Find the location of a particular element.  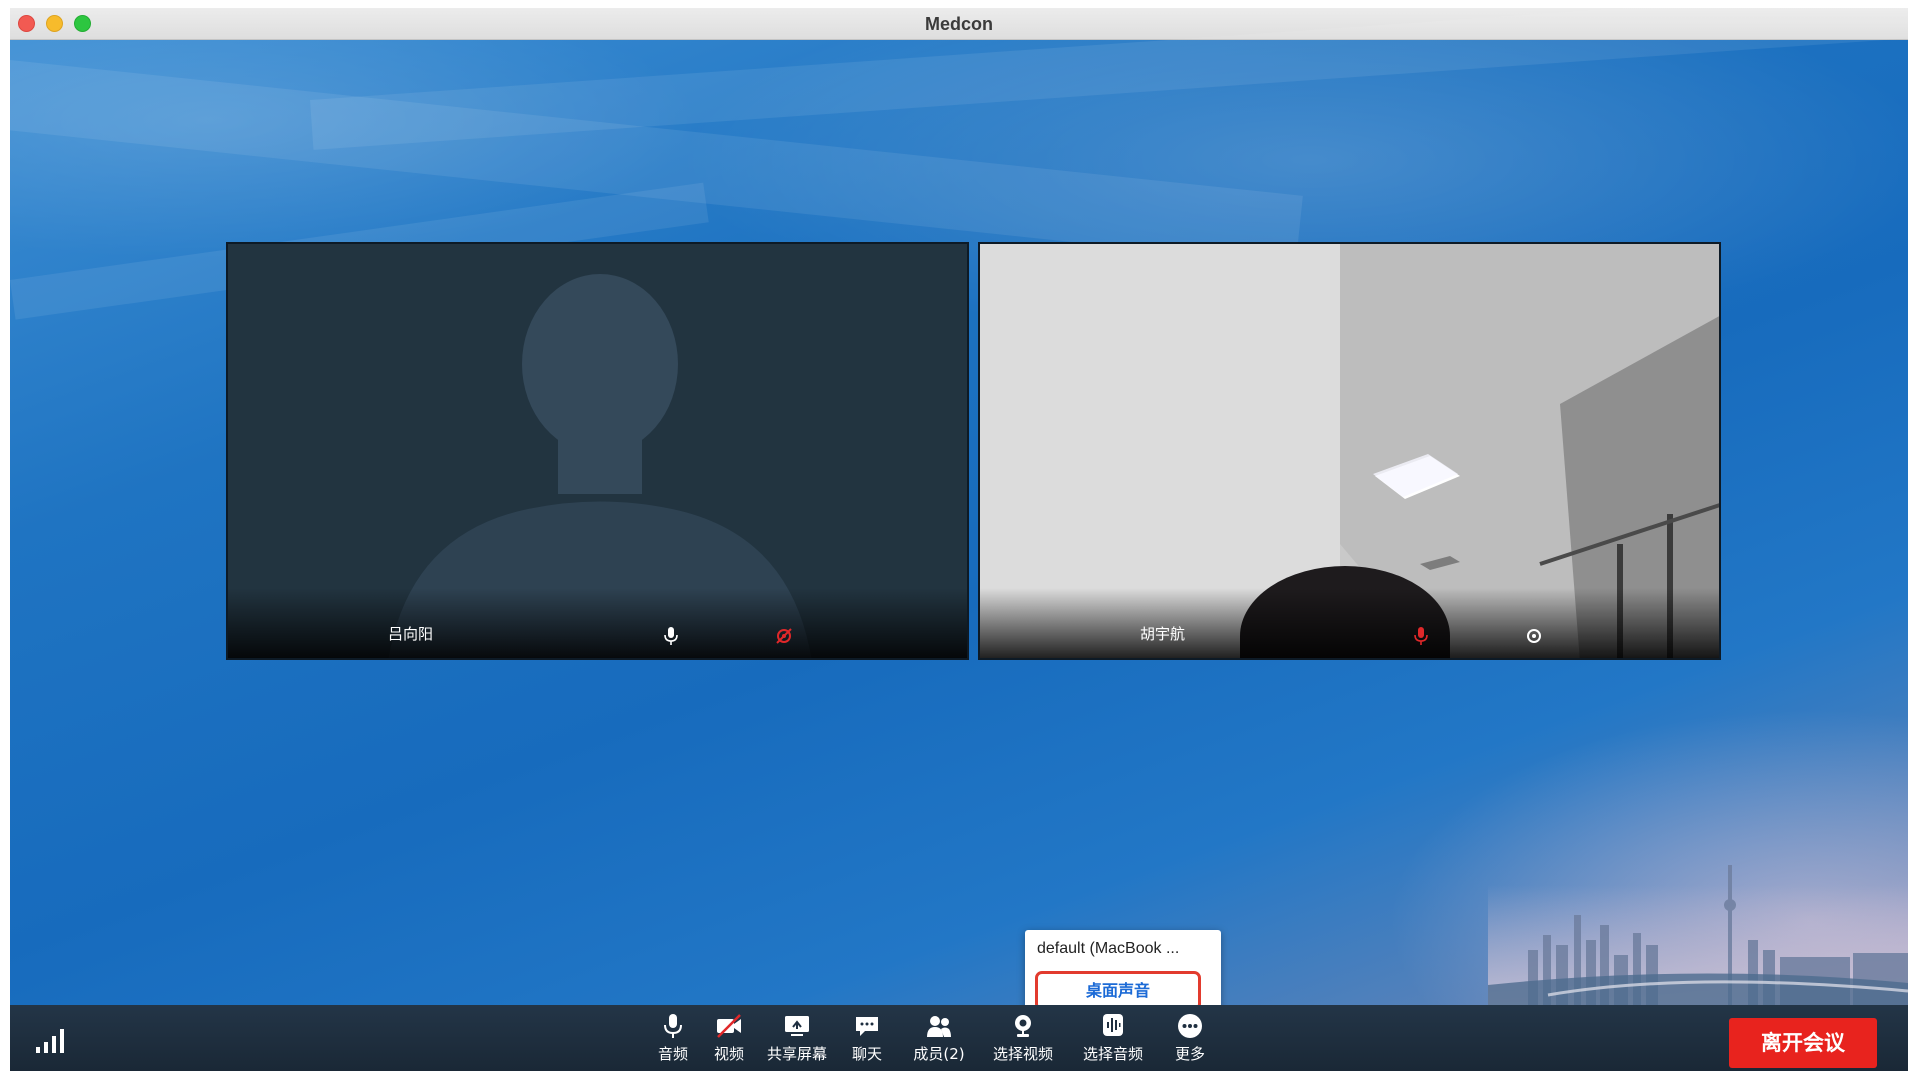

select-video-label: 选择视频 is located at coordinates (1022, 1054).